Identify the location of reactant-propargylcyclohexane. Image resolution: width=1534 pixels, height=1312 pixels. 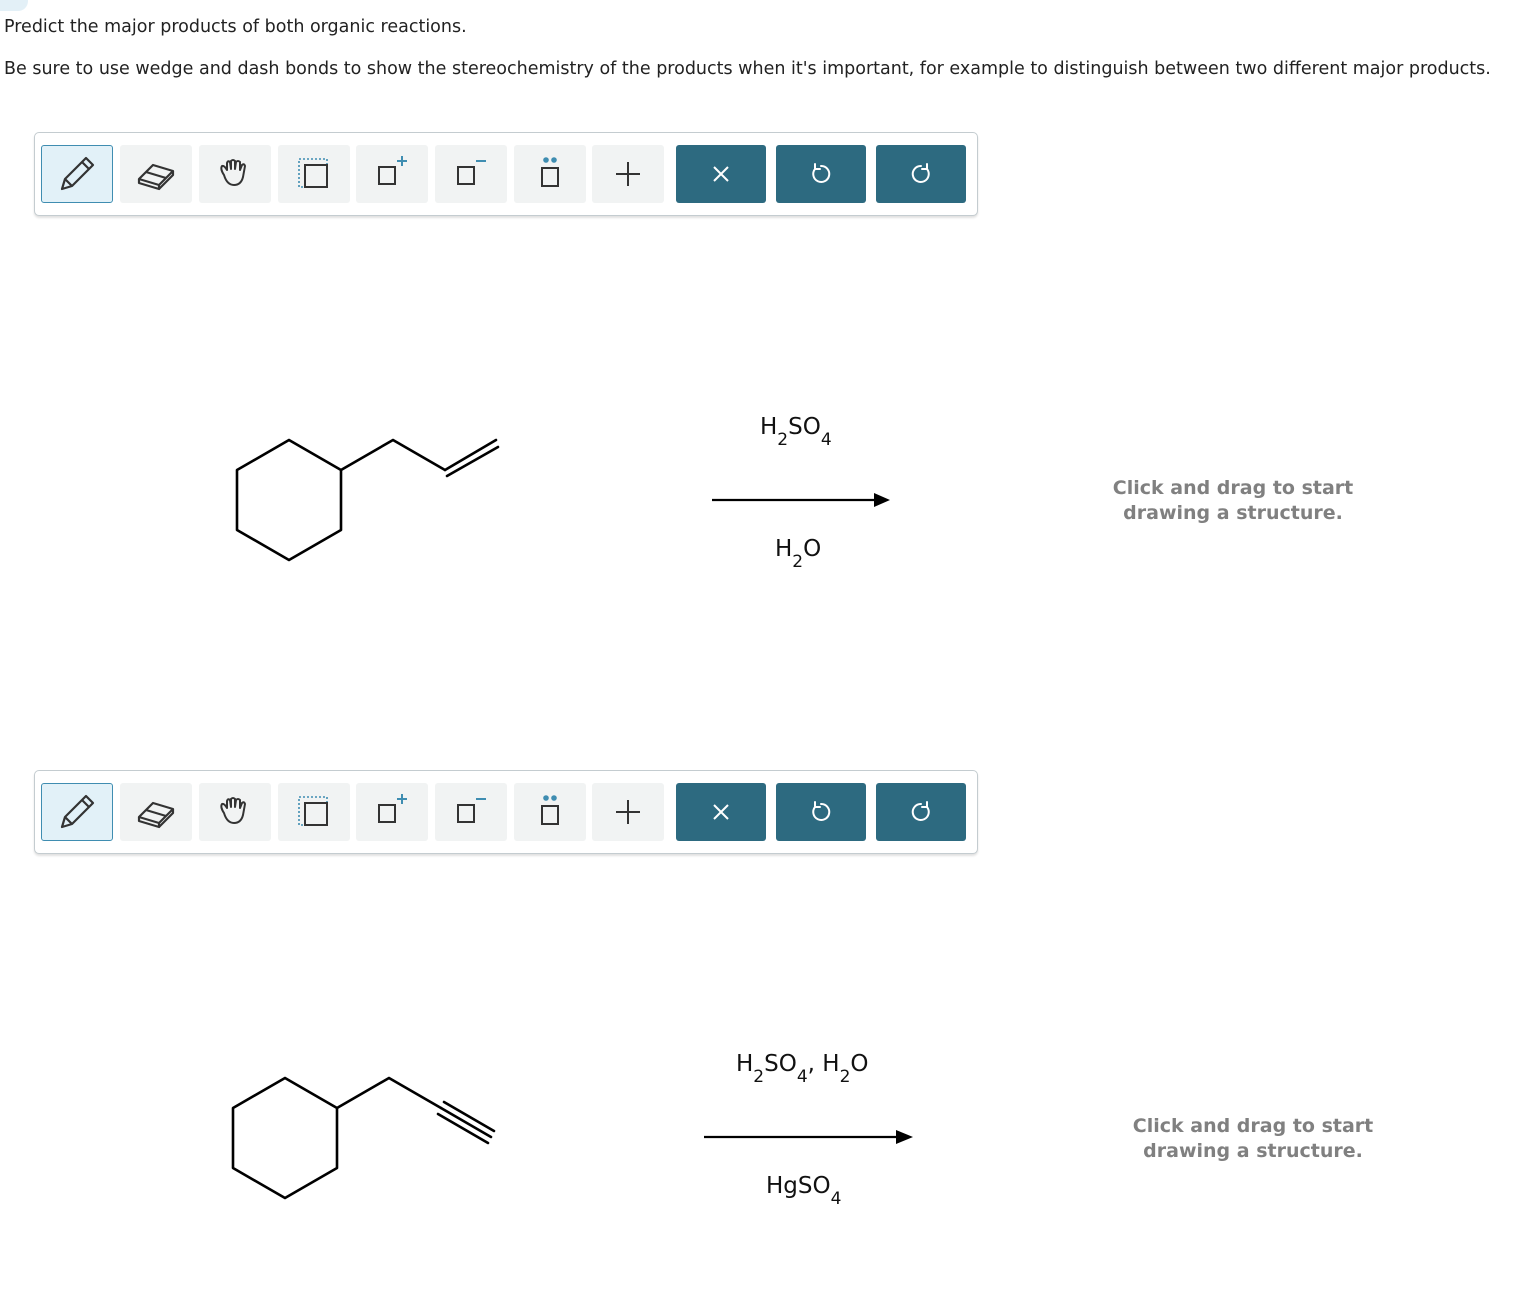
(363, 1138).